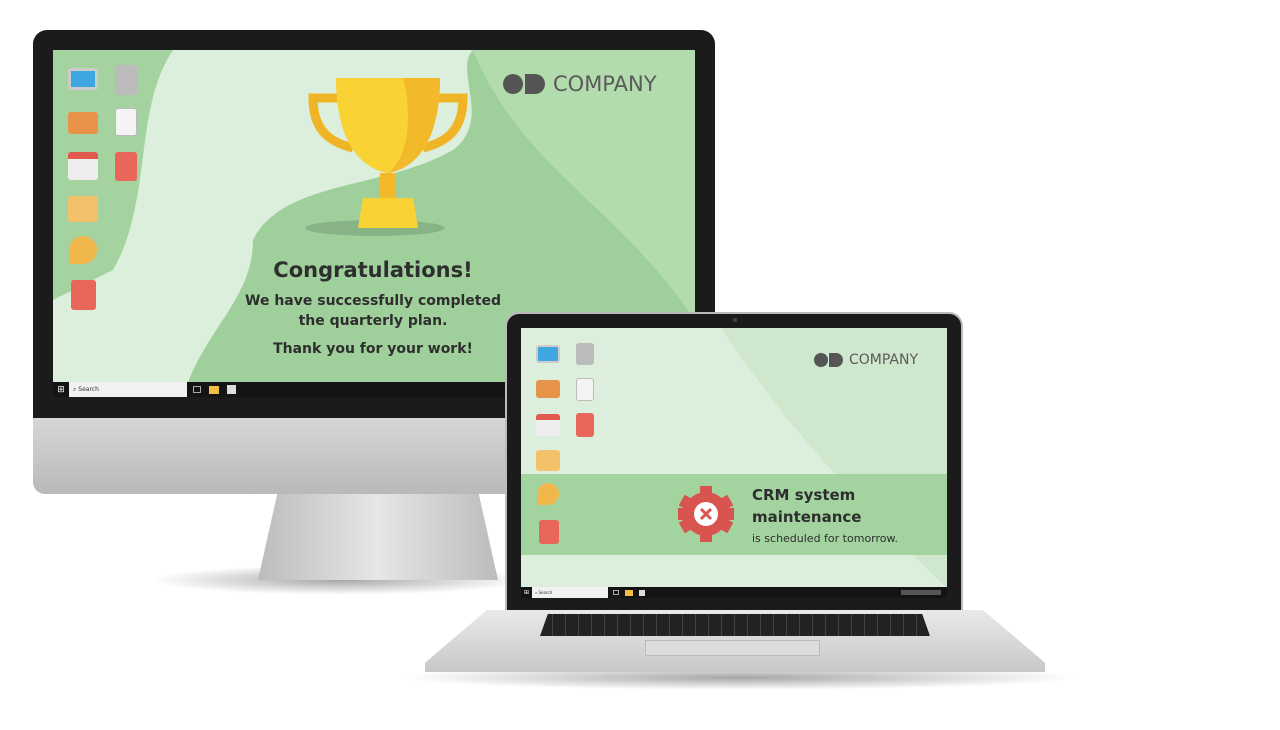  What do you see at coordinates (807, 517) in the screenshot?
I see `alert-title-line-2: maintenance` at bounding box center [807, 517].